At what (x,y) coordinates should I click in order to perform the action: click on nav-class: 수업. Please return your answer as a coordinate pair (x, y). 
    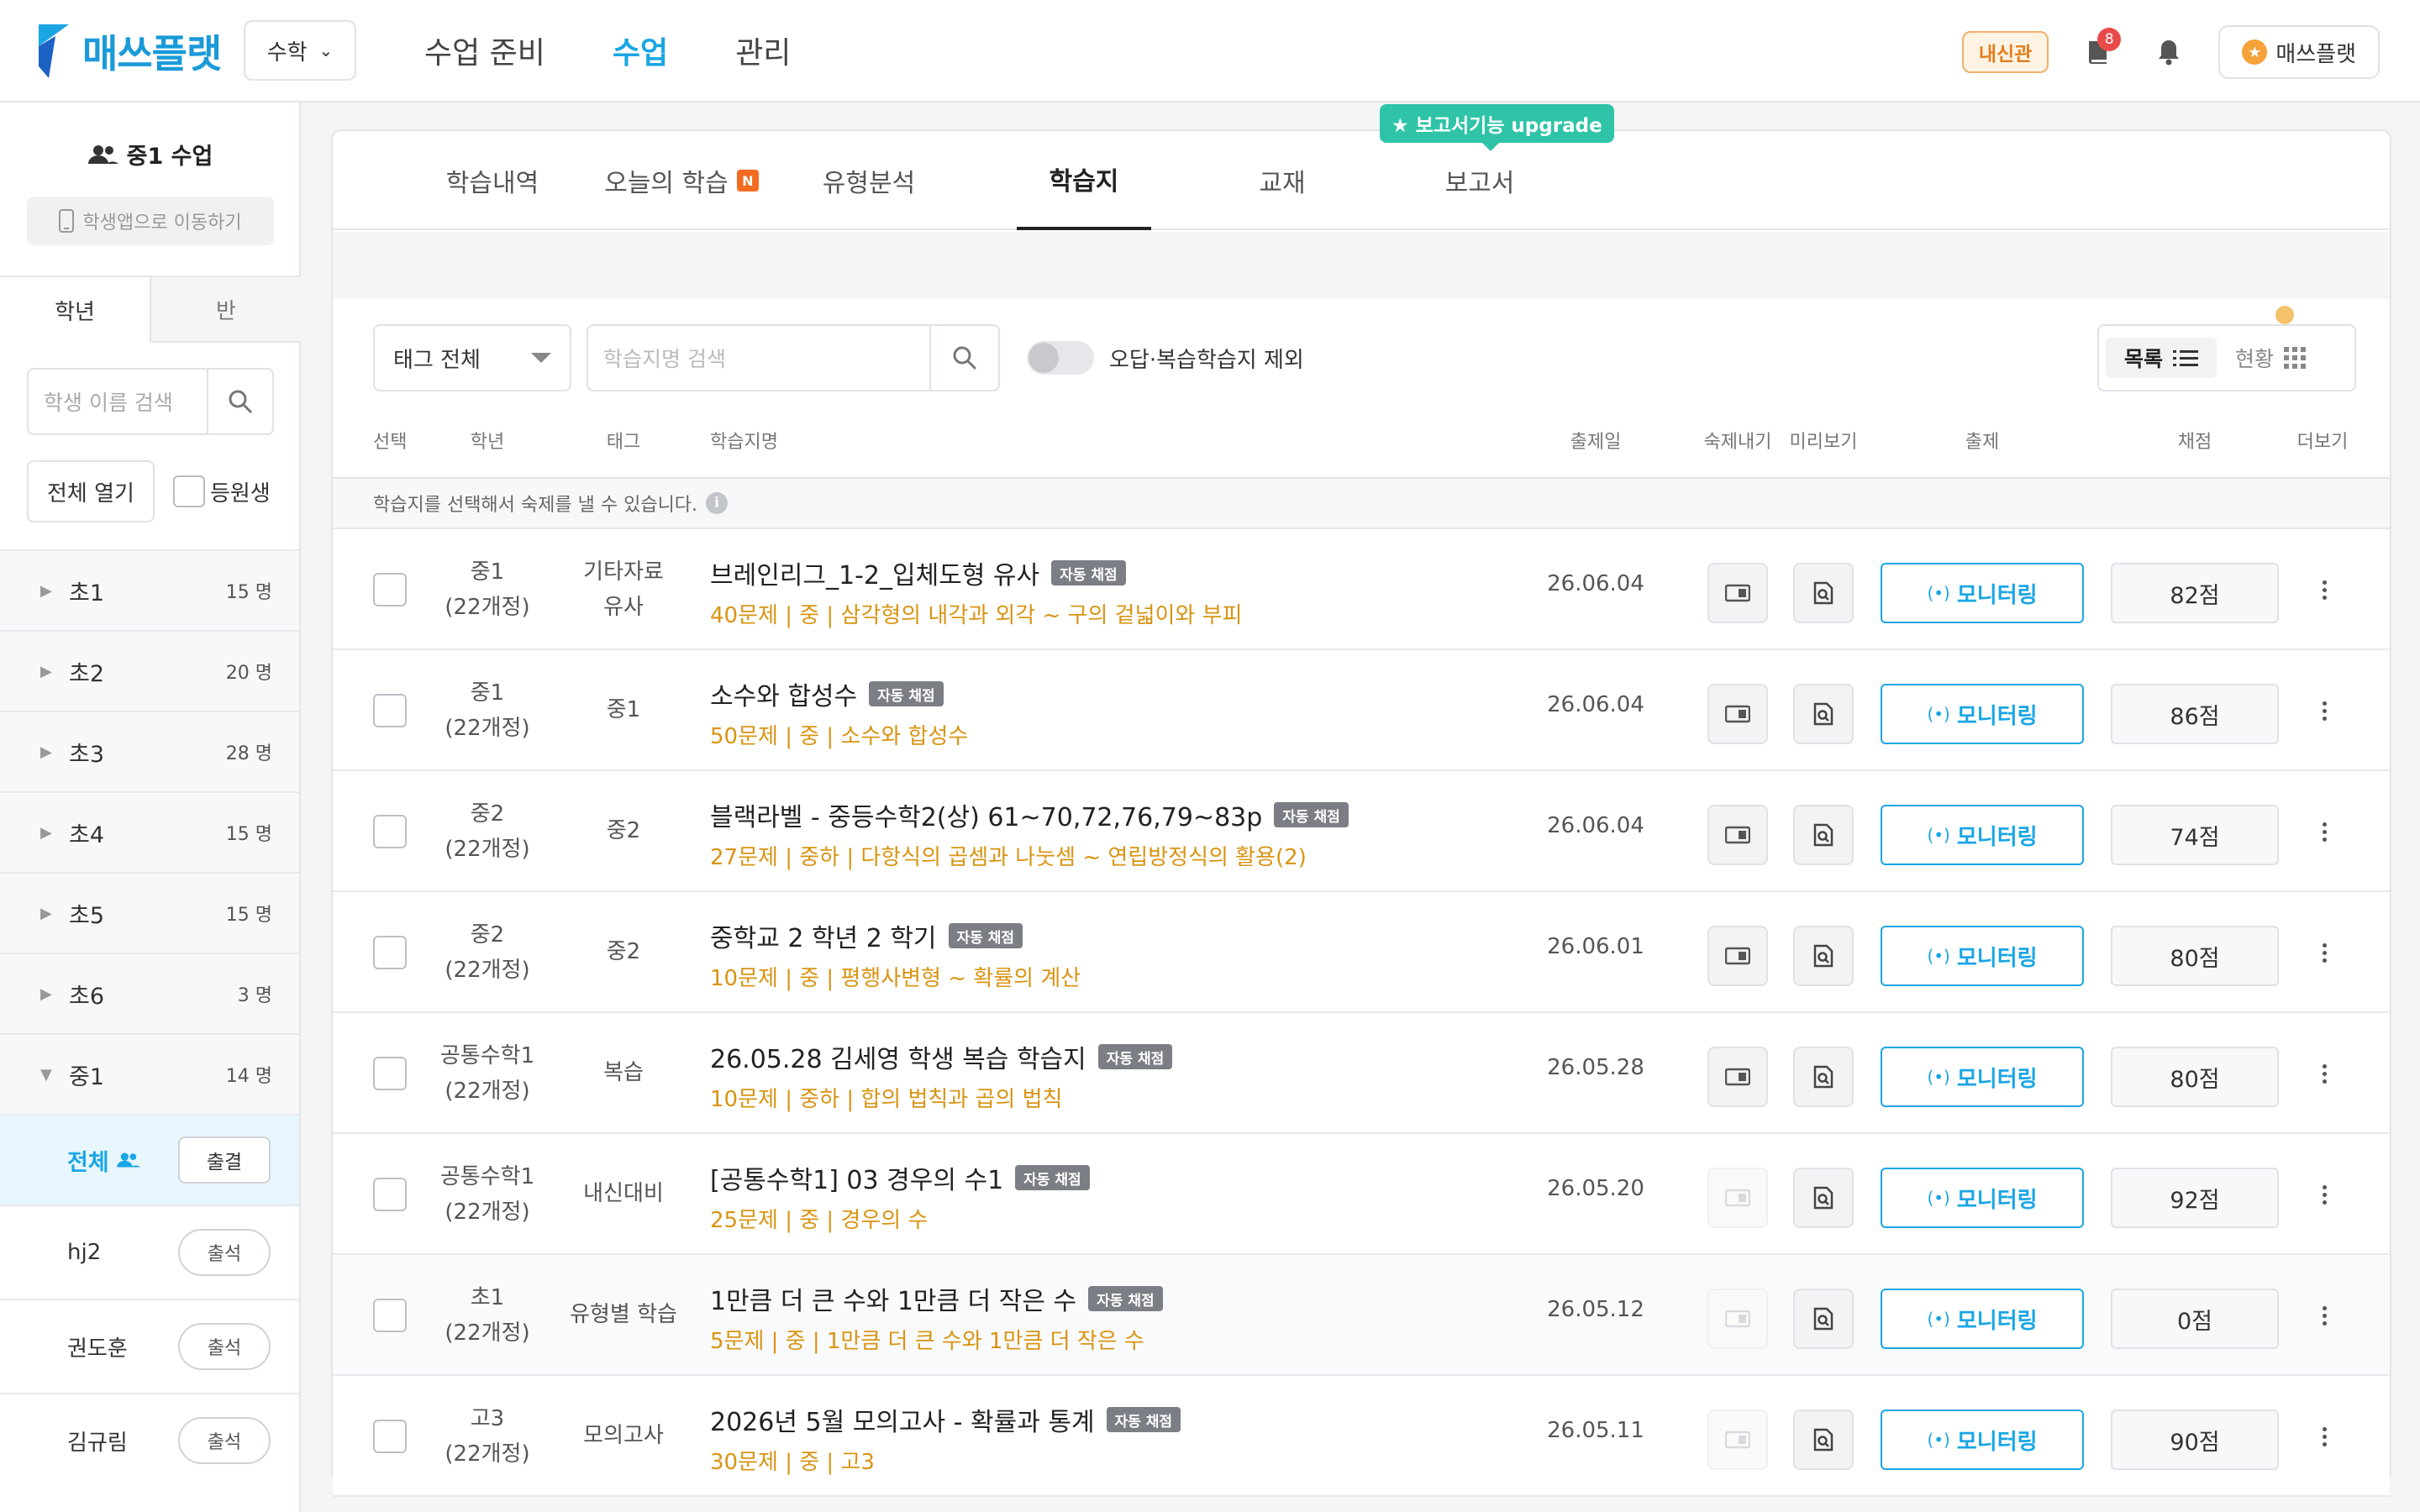
    Looking at the image, I should click on (641, 50).